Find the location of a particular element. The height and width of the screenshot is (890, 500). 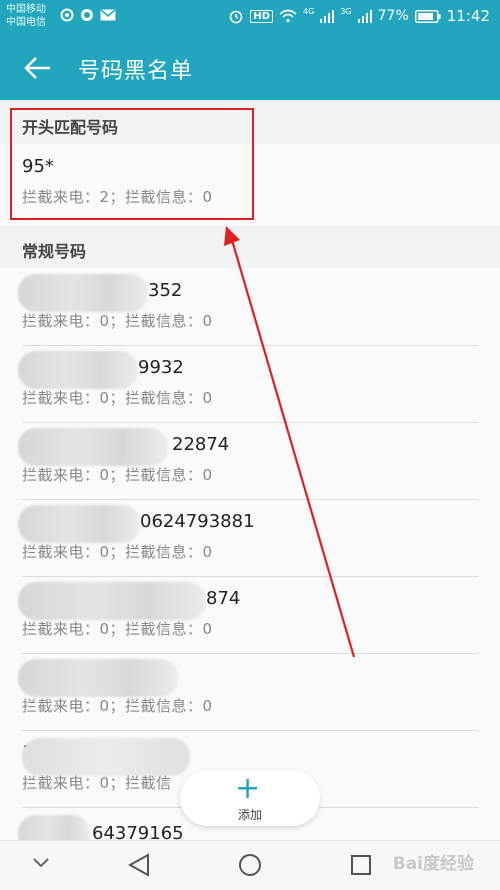

add-button: + 添加 is located at coordinates (250, 798).